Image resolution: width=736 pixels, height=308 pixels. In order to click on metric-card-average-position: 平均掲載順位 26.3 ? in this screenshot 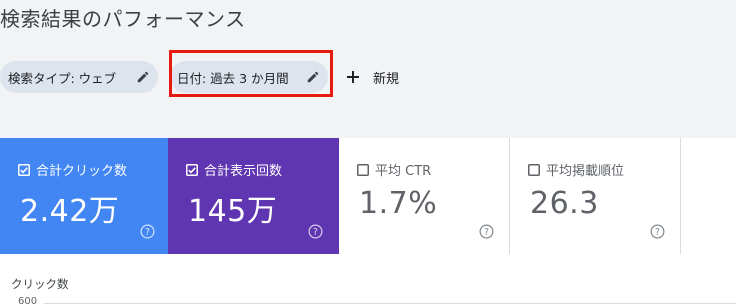, I will do `click(595, 196)`.